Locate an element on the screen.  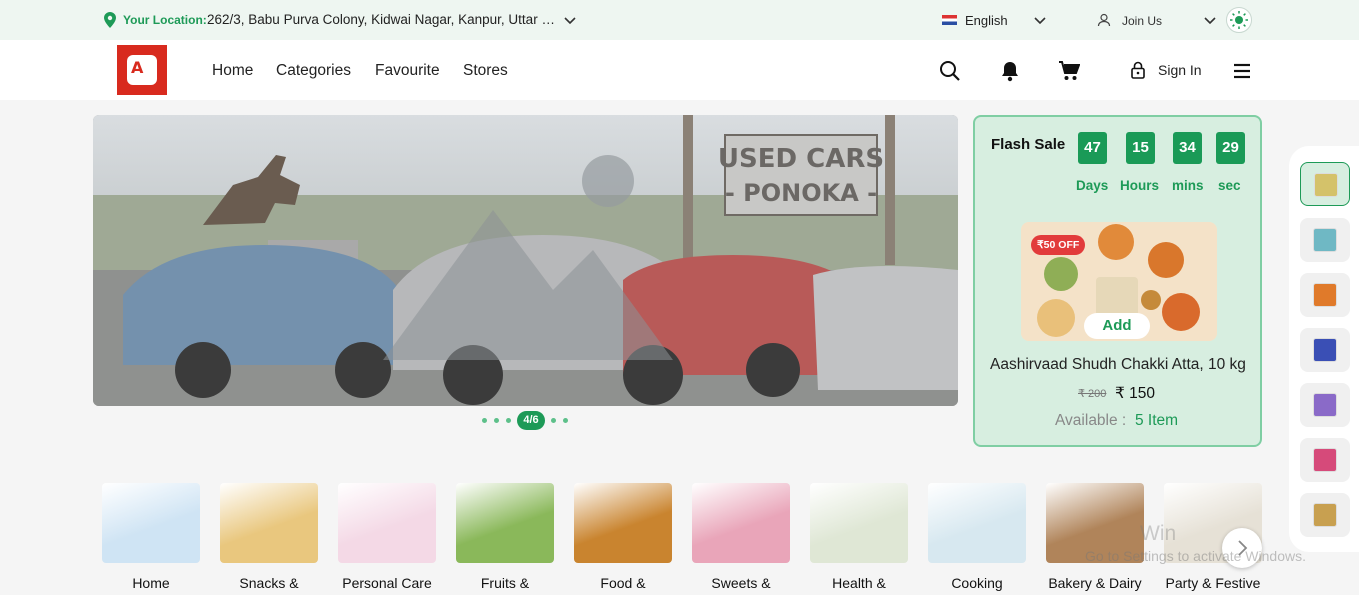
language-selector: English is located at coordinates (986, 20).